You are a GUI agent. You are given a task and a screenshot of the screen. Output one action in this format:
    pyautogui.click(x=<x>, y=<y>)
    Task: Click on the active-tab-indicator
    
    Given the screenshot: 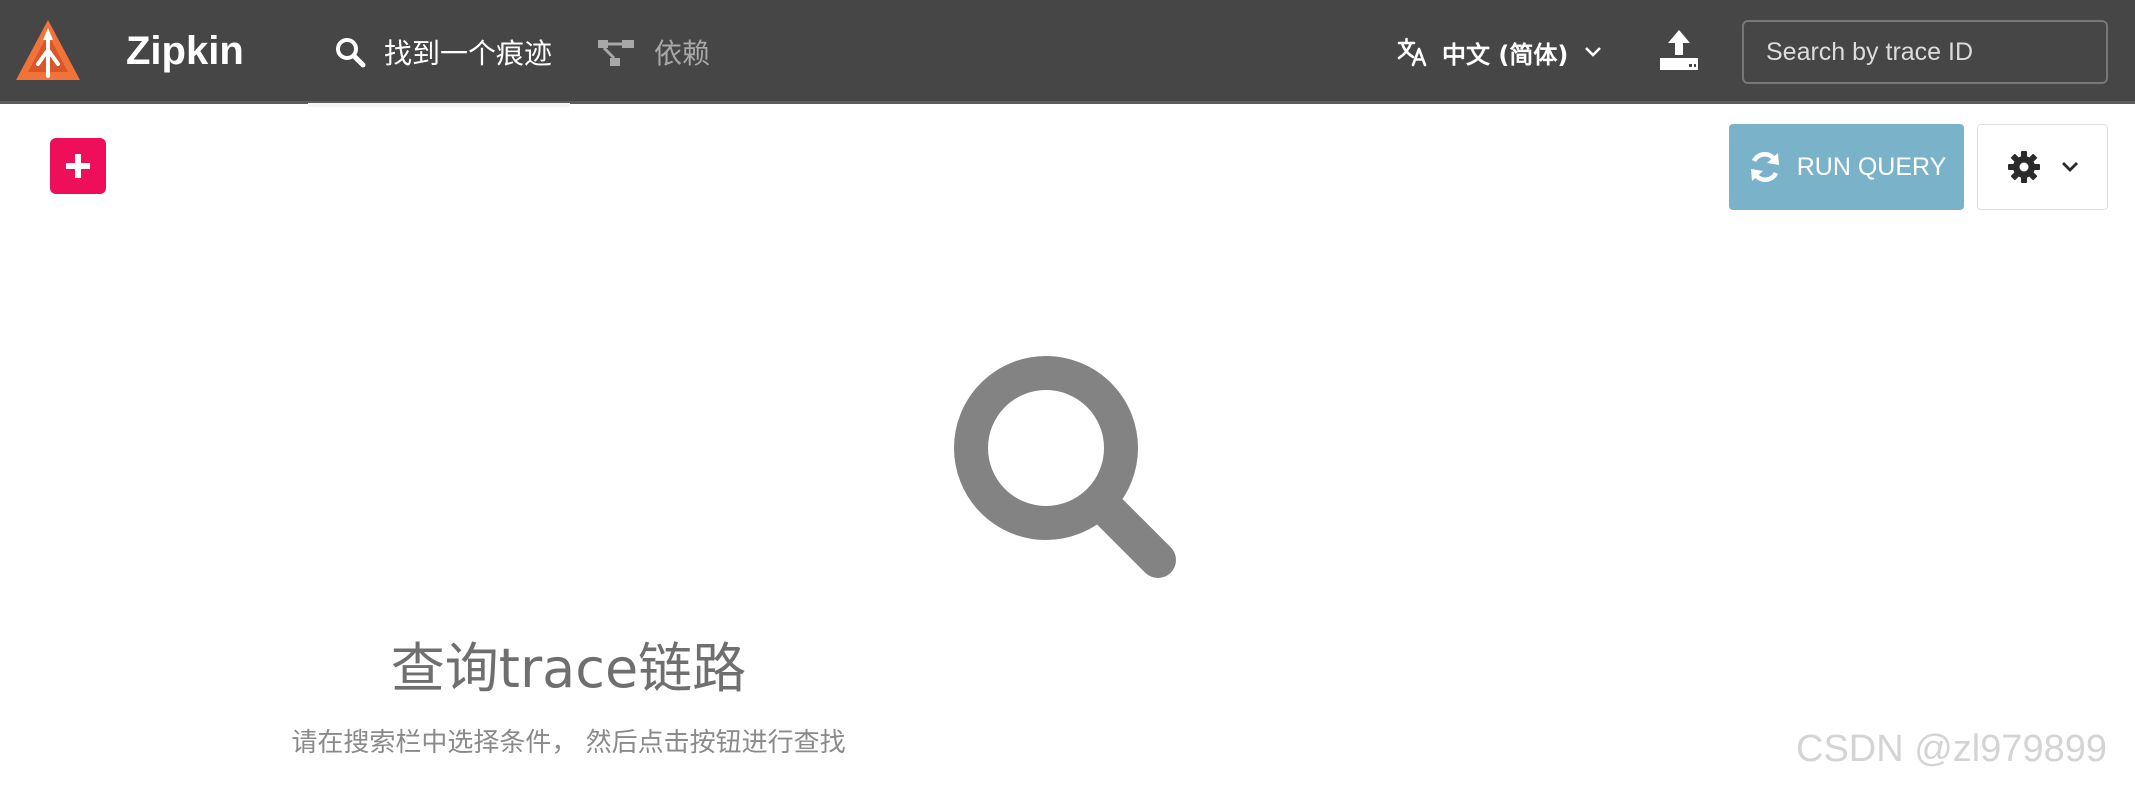 What is the action you would take?
    pyautogui.click(x=439, y=105)
    